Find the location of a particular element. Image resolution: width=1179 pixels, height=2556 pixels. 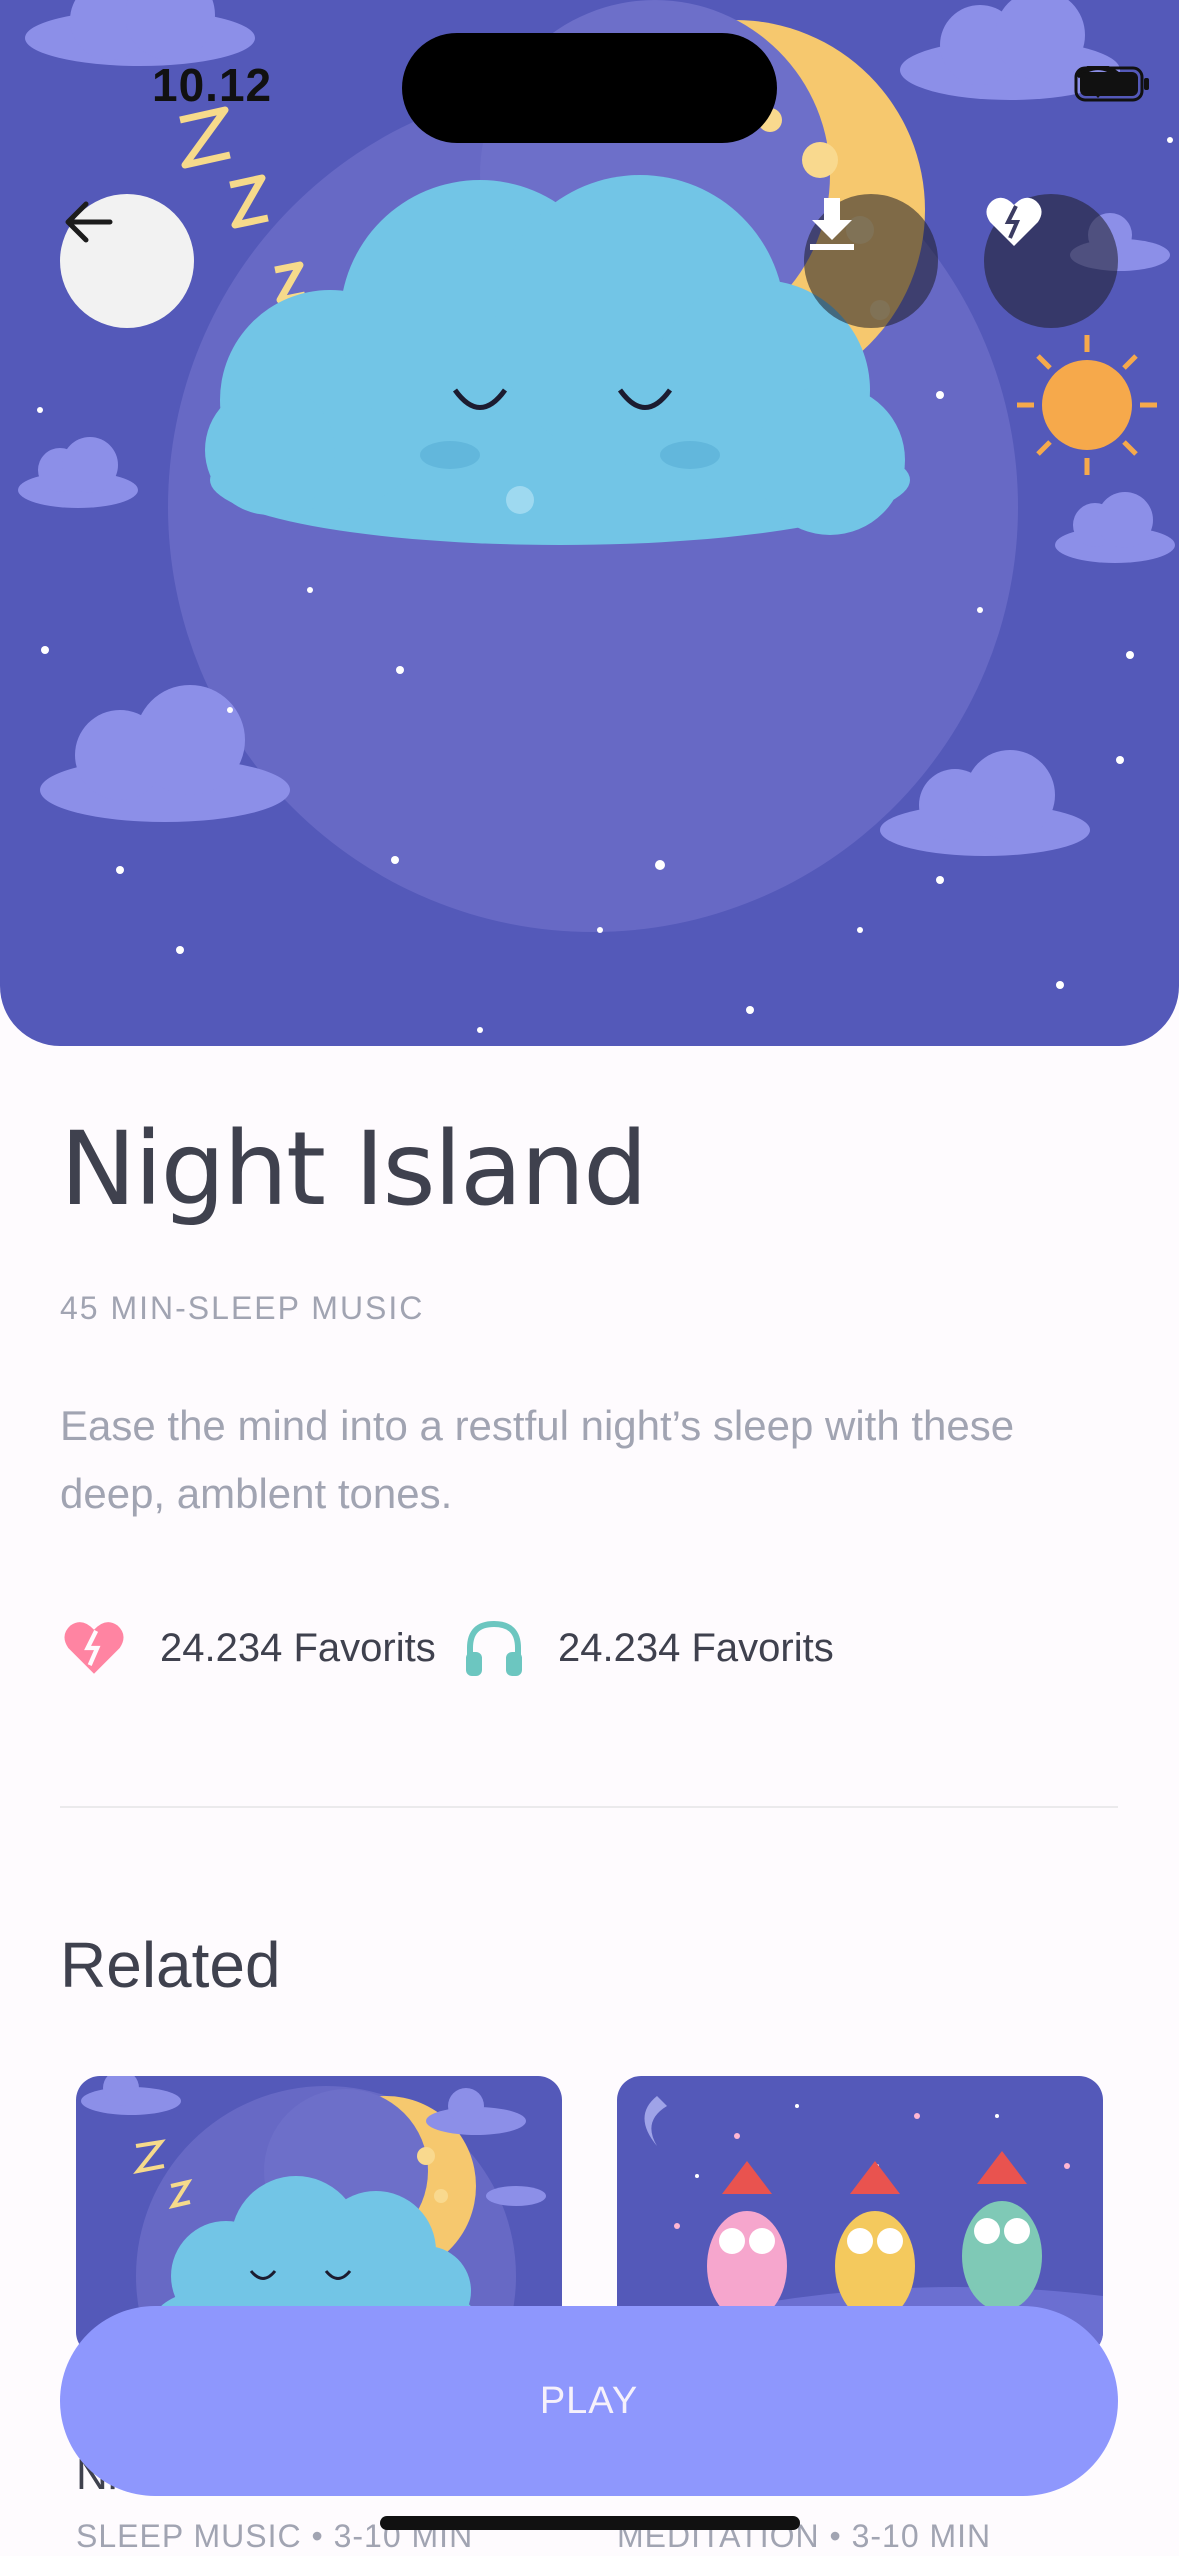

listens-stat: 24.234 Favorits is located at coordinates (648, 1648).